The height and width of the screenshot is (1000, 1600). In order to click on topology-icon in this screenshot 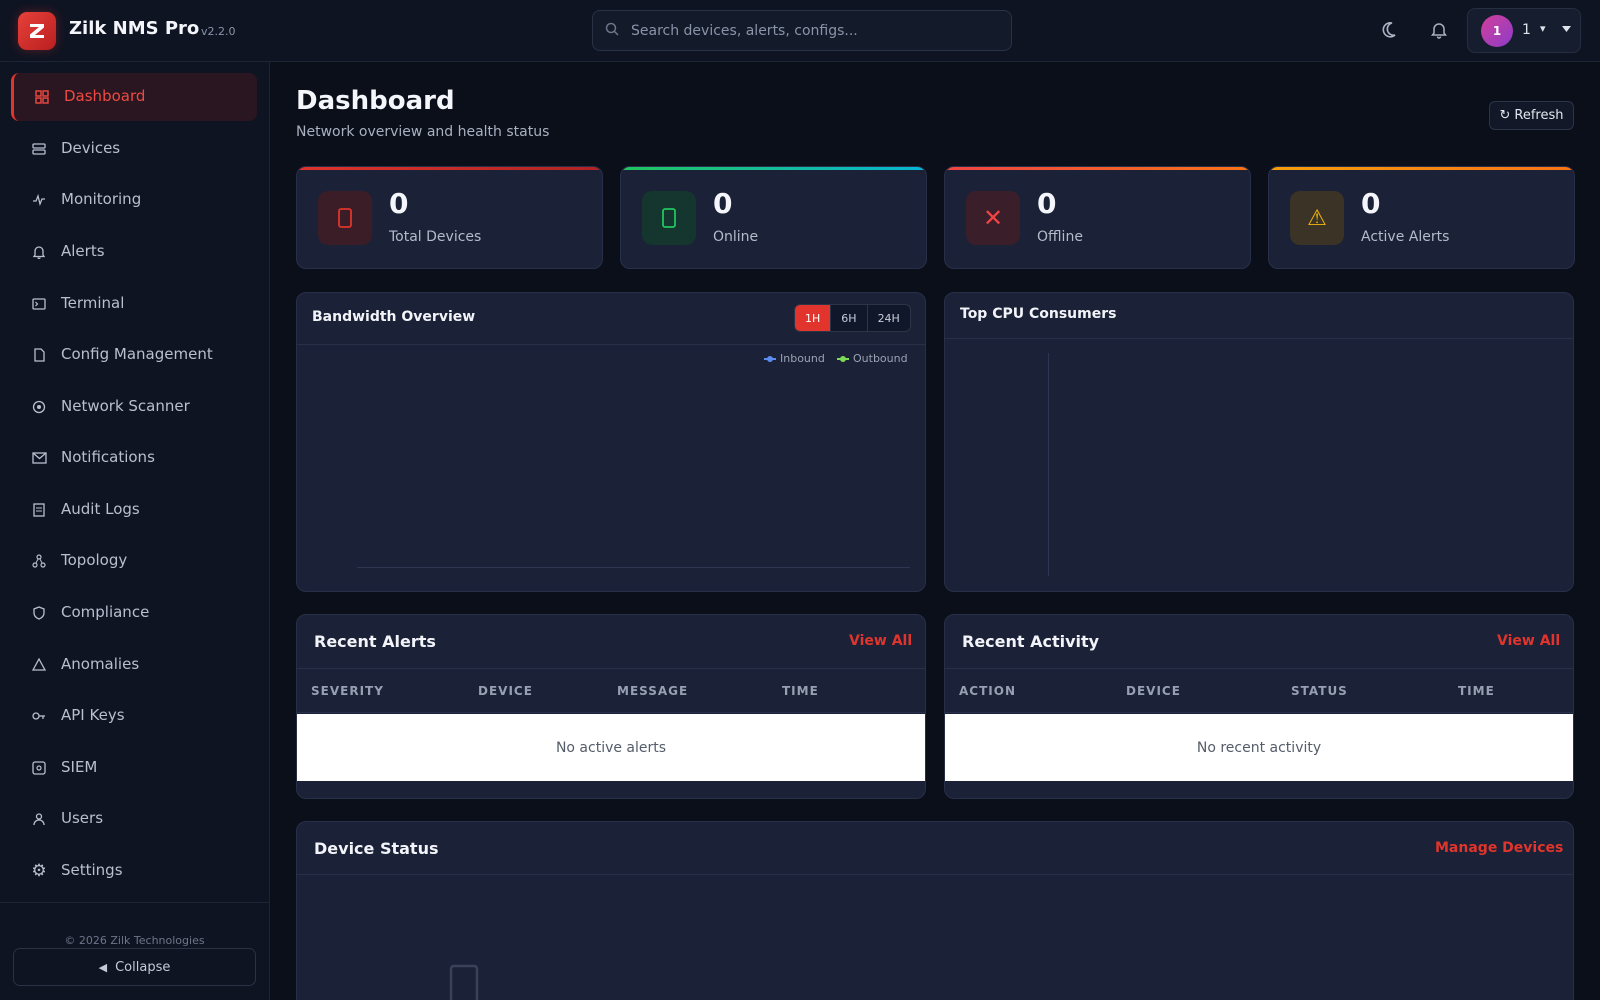, I will do `click(39, 561)`.